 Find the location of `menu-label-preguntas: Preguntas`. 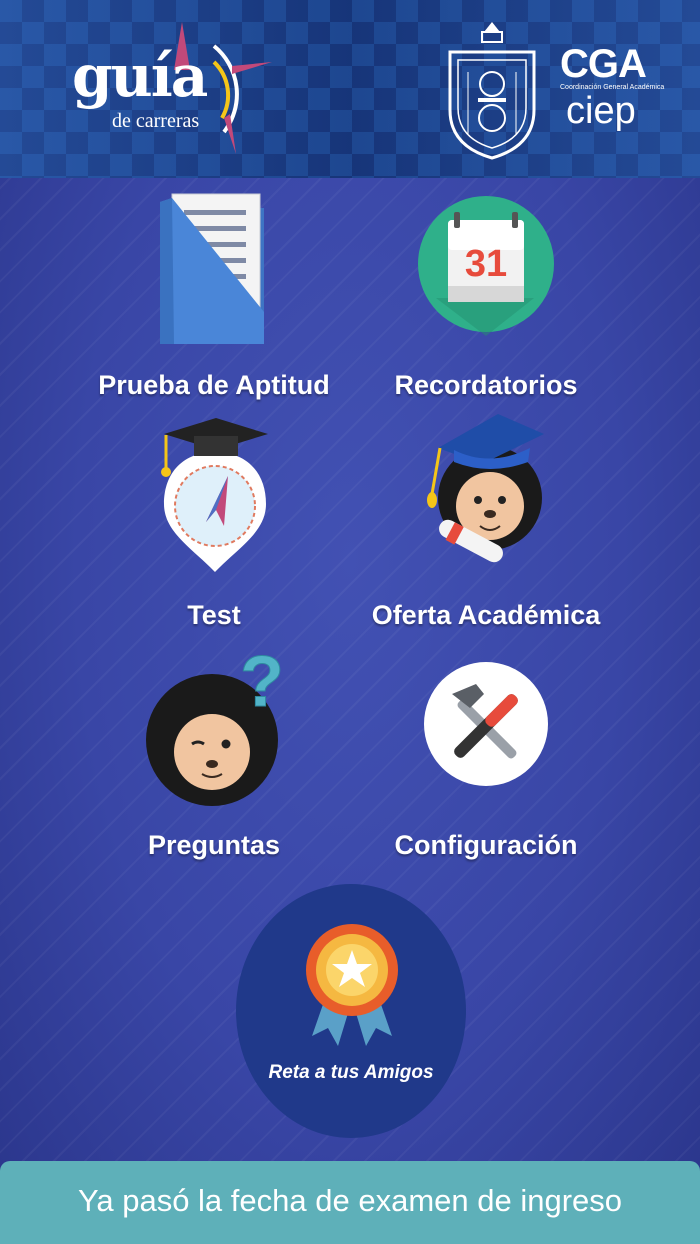

menu-label-preguntas: Preguntas is located at coordinates (214, 845).